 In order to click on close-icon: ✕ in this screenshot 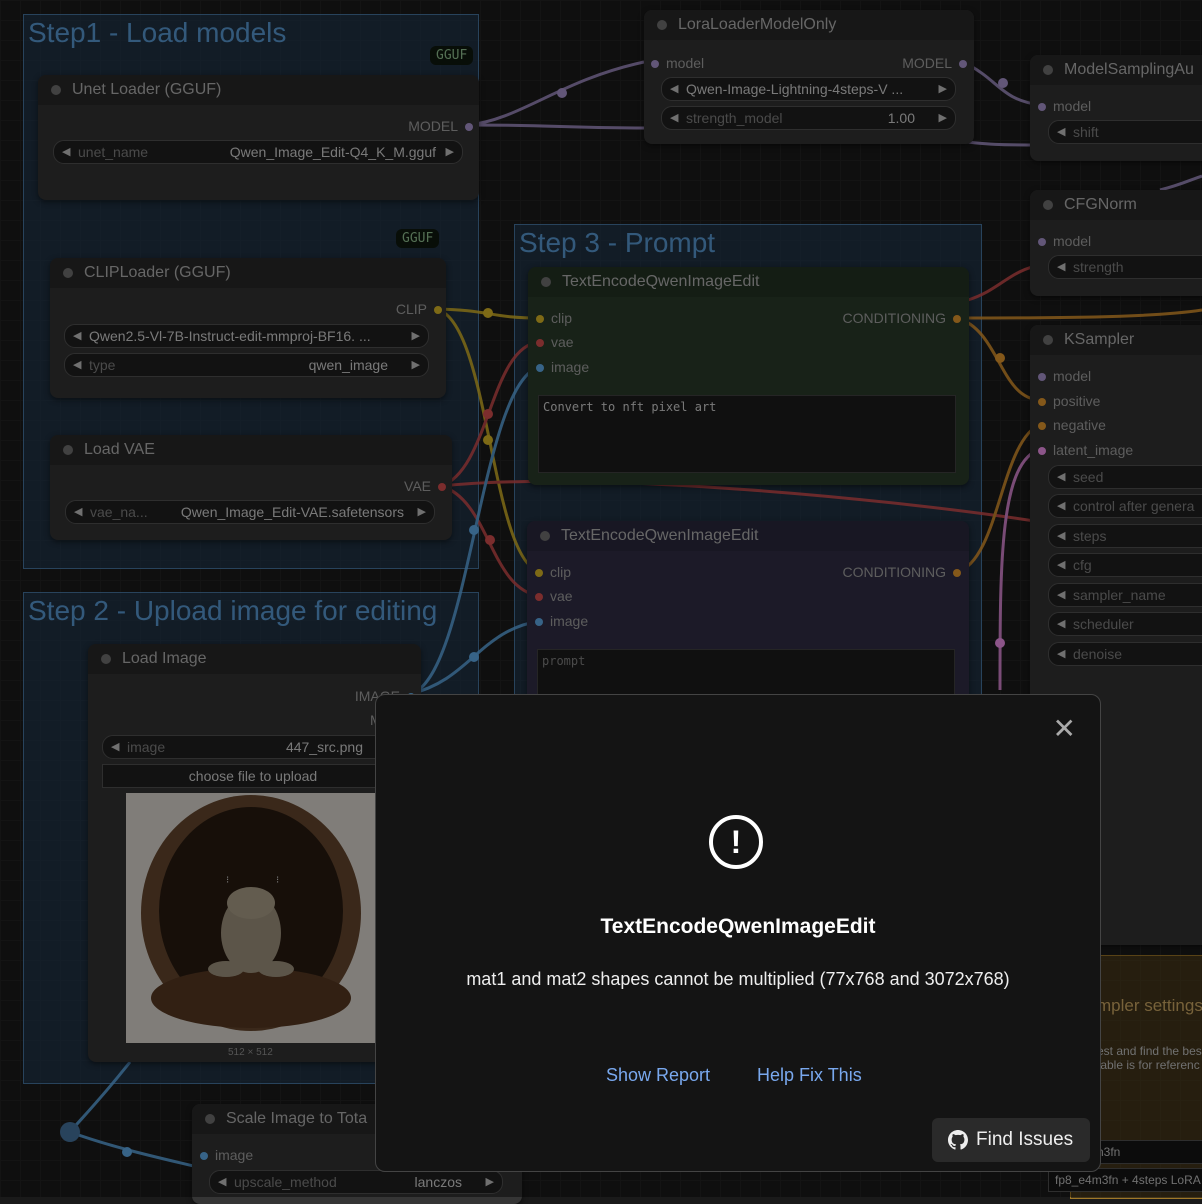, I will do `click(1064, 729)`.